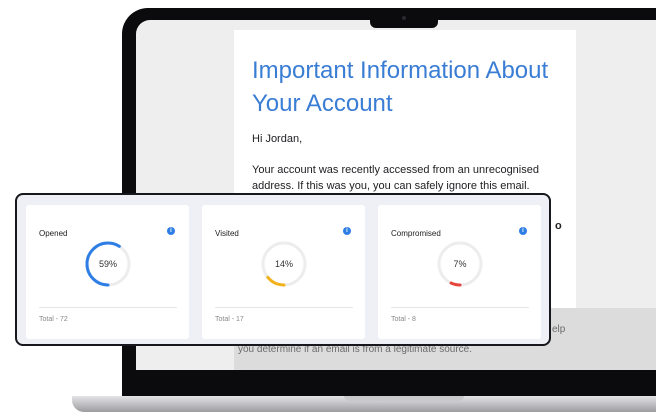  What do you see at coordinates (227, 233) in the screenshot?
I see `stat-label: Visited` at bounding box center [227, 233].